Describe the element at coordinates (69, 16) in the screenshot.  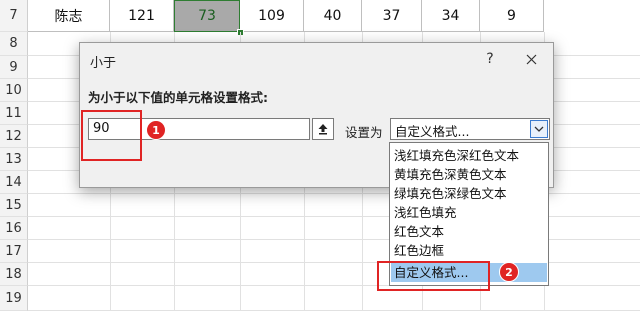
I see `cell-name: 陈志` at that location.